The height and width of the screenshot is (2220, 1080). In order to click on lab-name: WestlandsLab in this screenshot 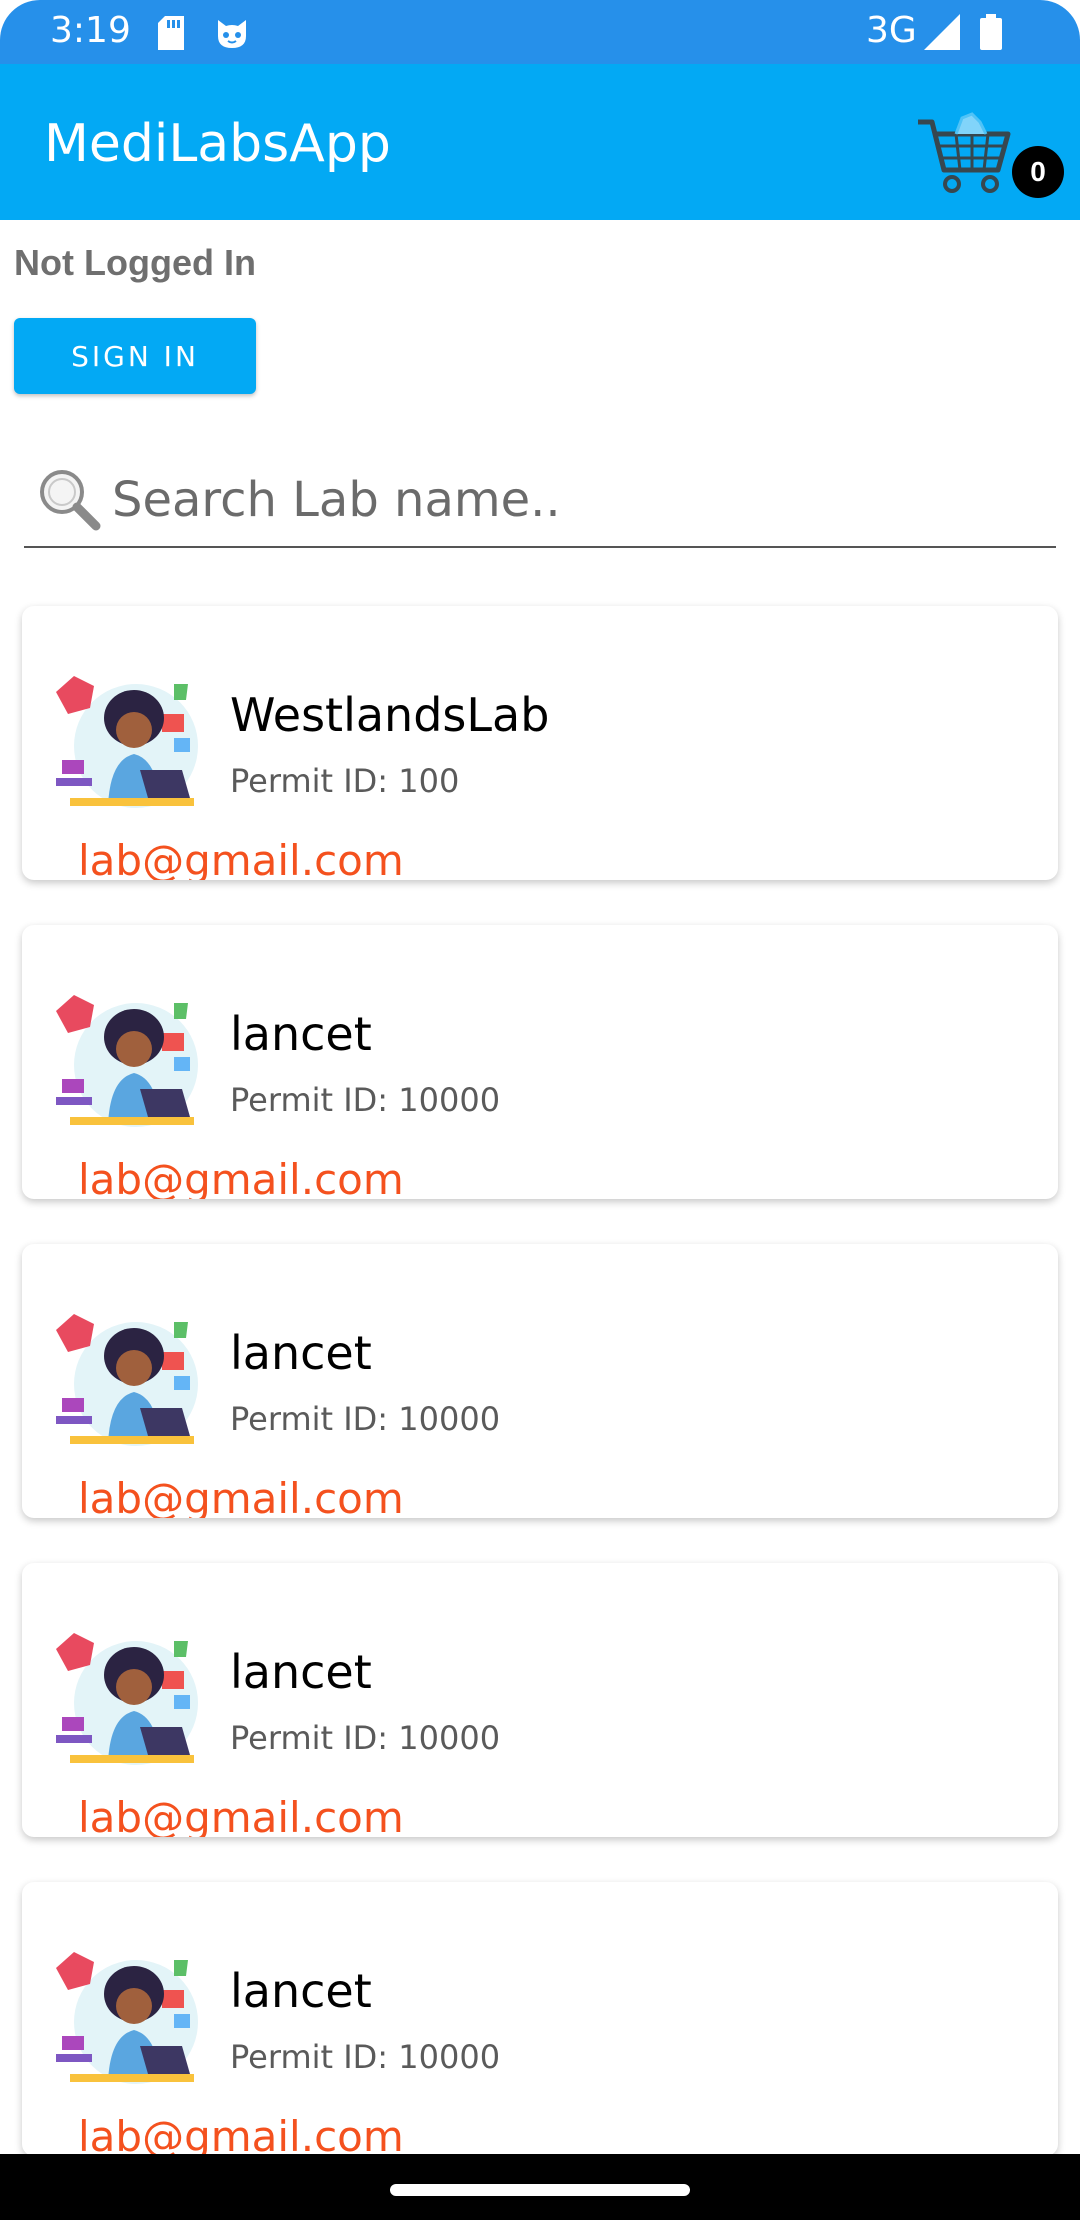, I will do `click(390, 715)`.